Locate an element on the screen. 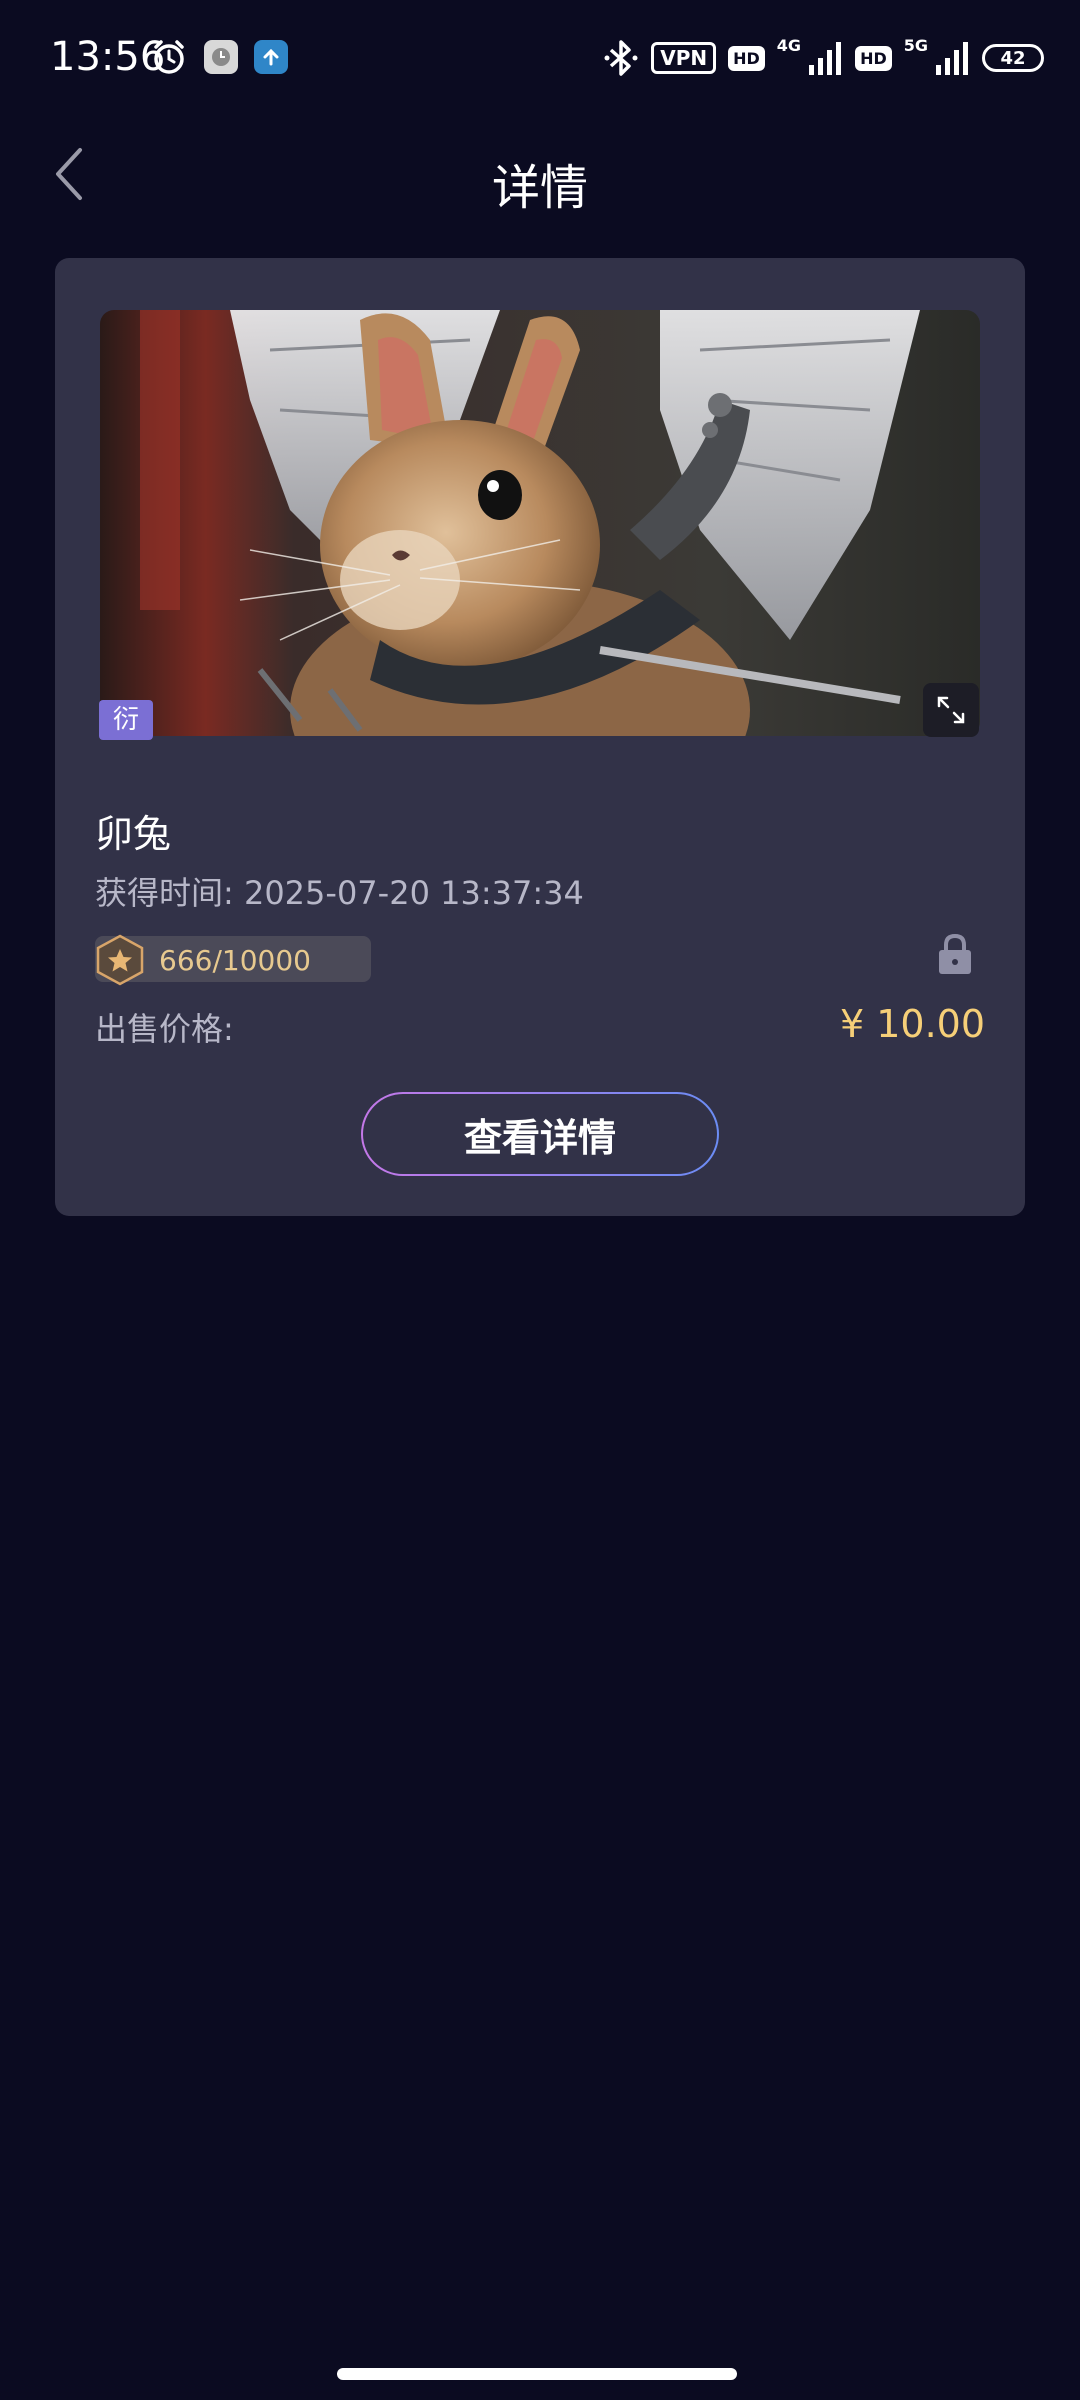 Image resolution: width=1080 pixels, height=2400 pixels. hd-badge-2: HD is located at coordinates (873, 58).